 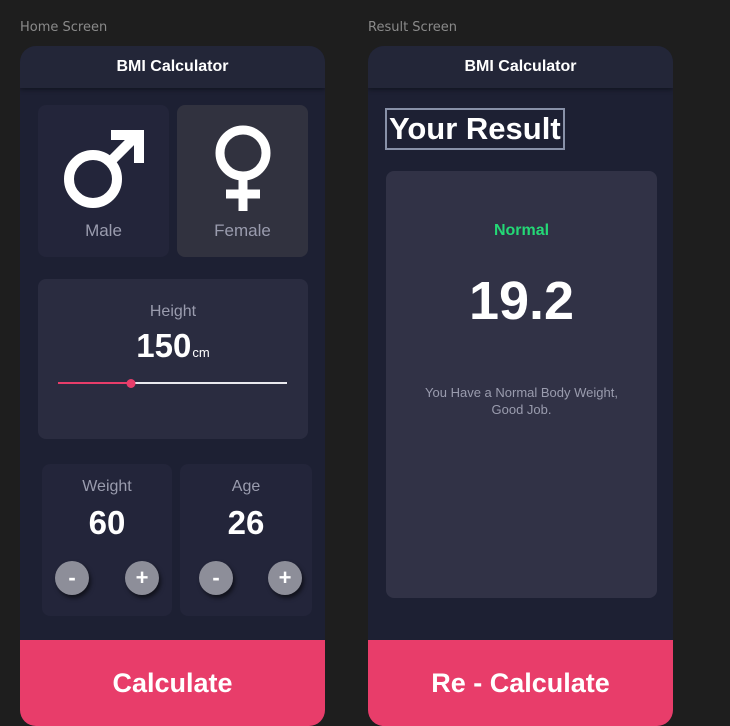 What do you see at coordinates (142, 578) in the screenshot?
I see `weight-increment-button: +` at bounding box center [142, 578].